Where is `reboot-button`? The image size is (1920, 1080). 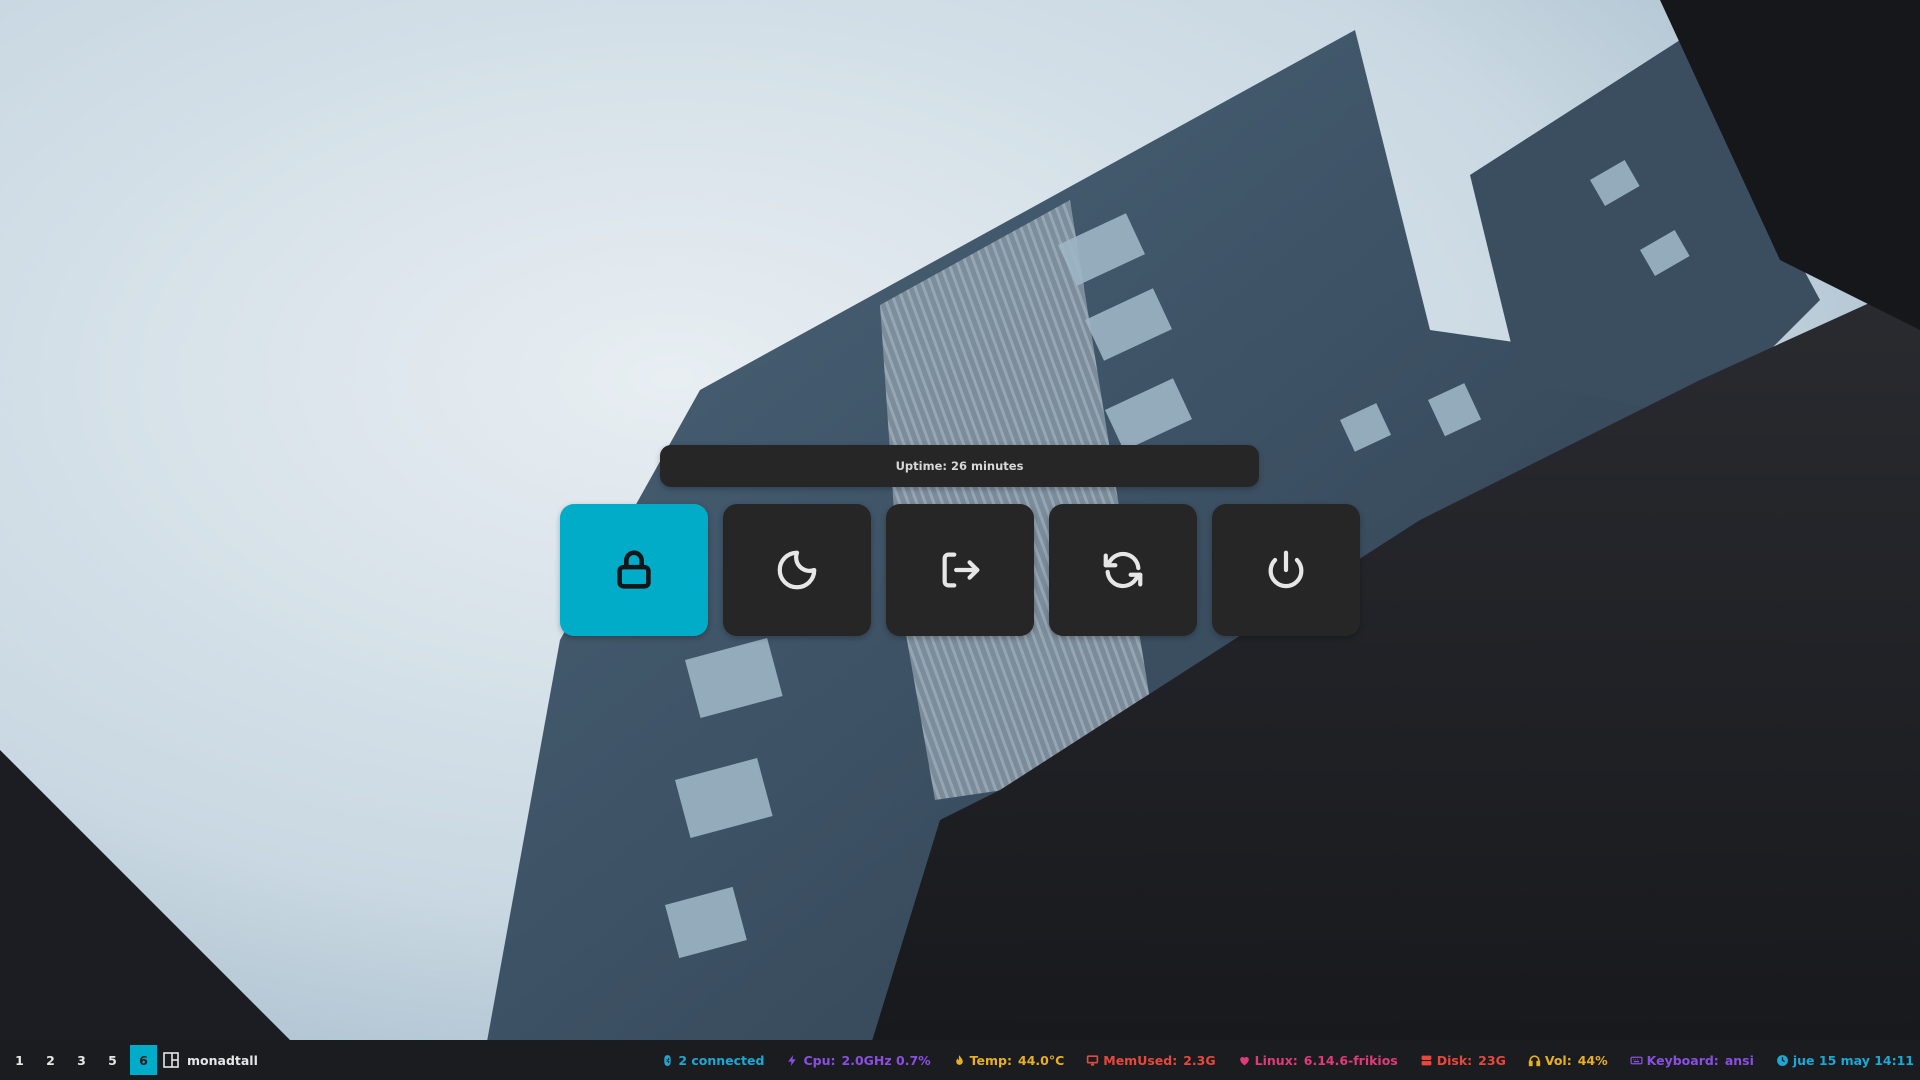
reboot-button is located at coordinates (1123, 570).